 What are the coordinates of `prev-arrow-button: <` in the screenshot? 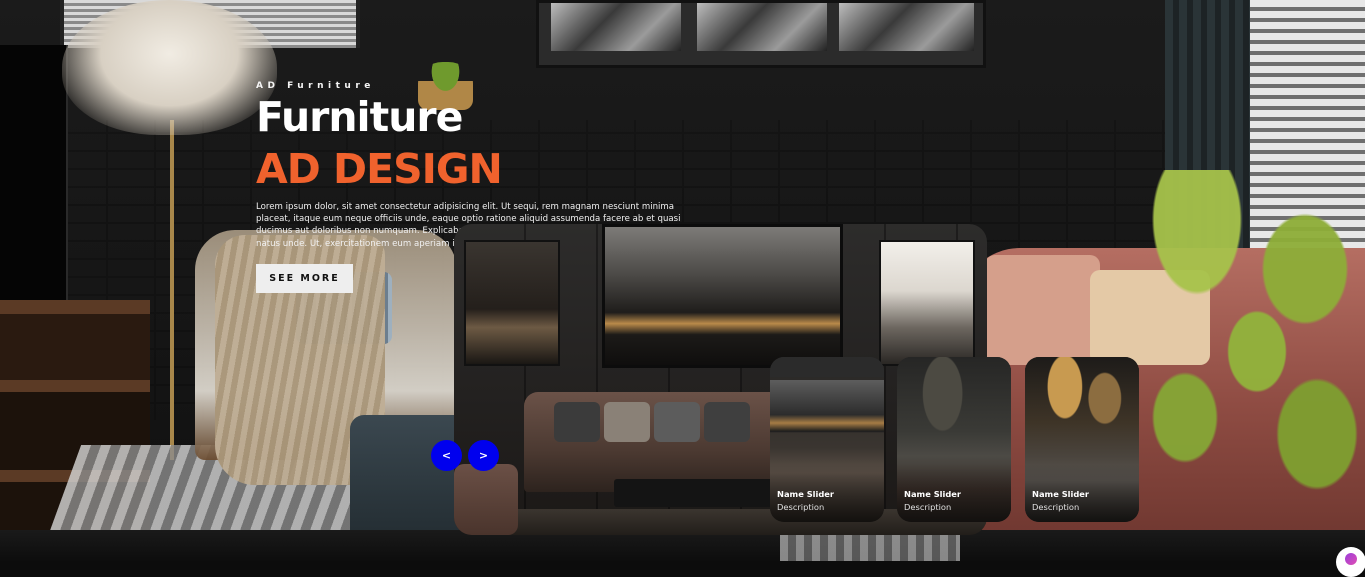 It's located at (446, 455).